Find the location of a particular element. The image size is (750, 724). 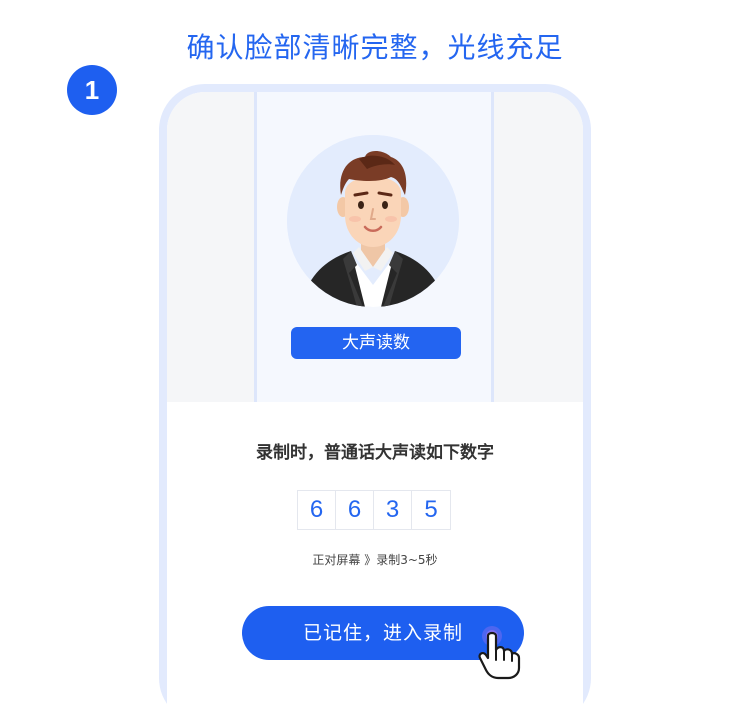

hint-text: 正对屏幕 》录制3~5秒 is located at coordinates (375, 560).